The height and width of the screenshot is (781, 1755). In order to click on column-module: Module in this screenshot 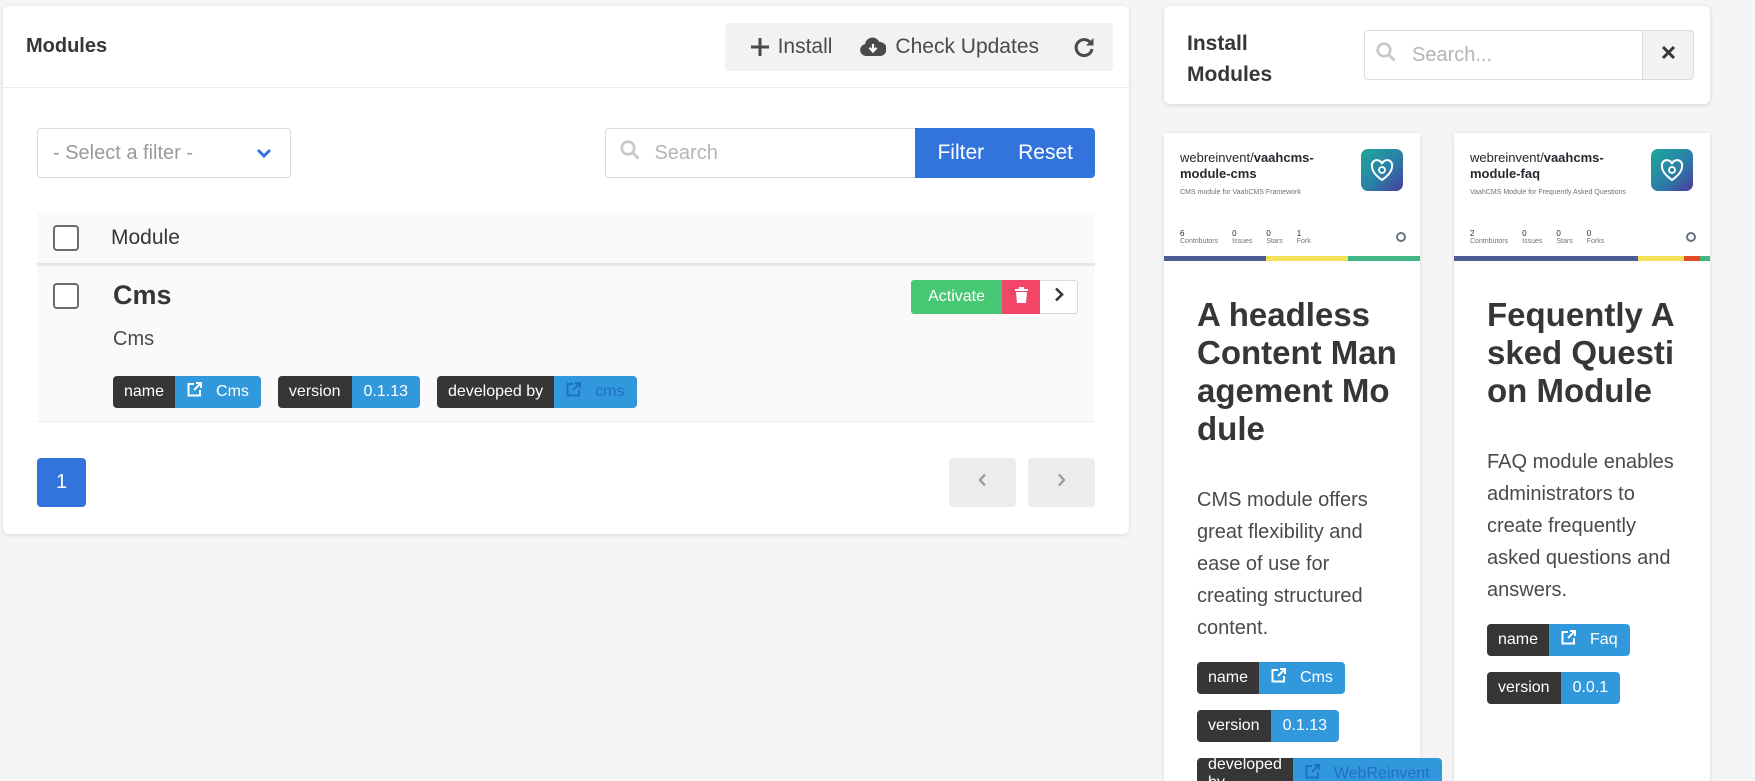, I will do `click(145, 237)`.